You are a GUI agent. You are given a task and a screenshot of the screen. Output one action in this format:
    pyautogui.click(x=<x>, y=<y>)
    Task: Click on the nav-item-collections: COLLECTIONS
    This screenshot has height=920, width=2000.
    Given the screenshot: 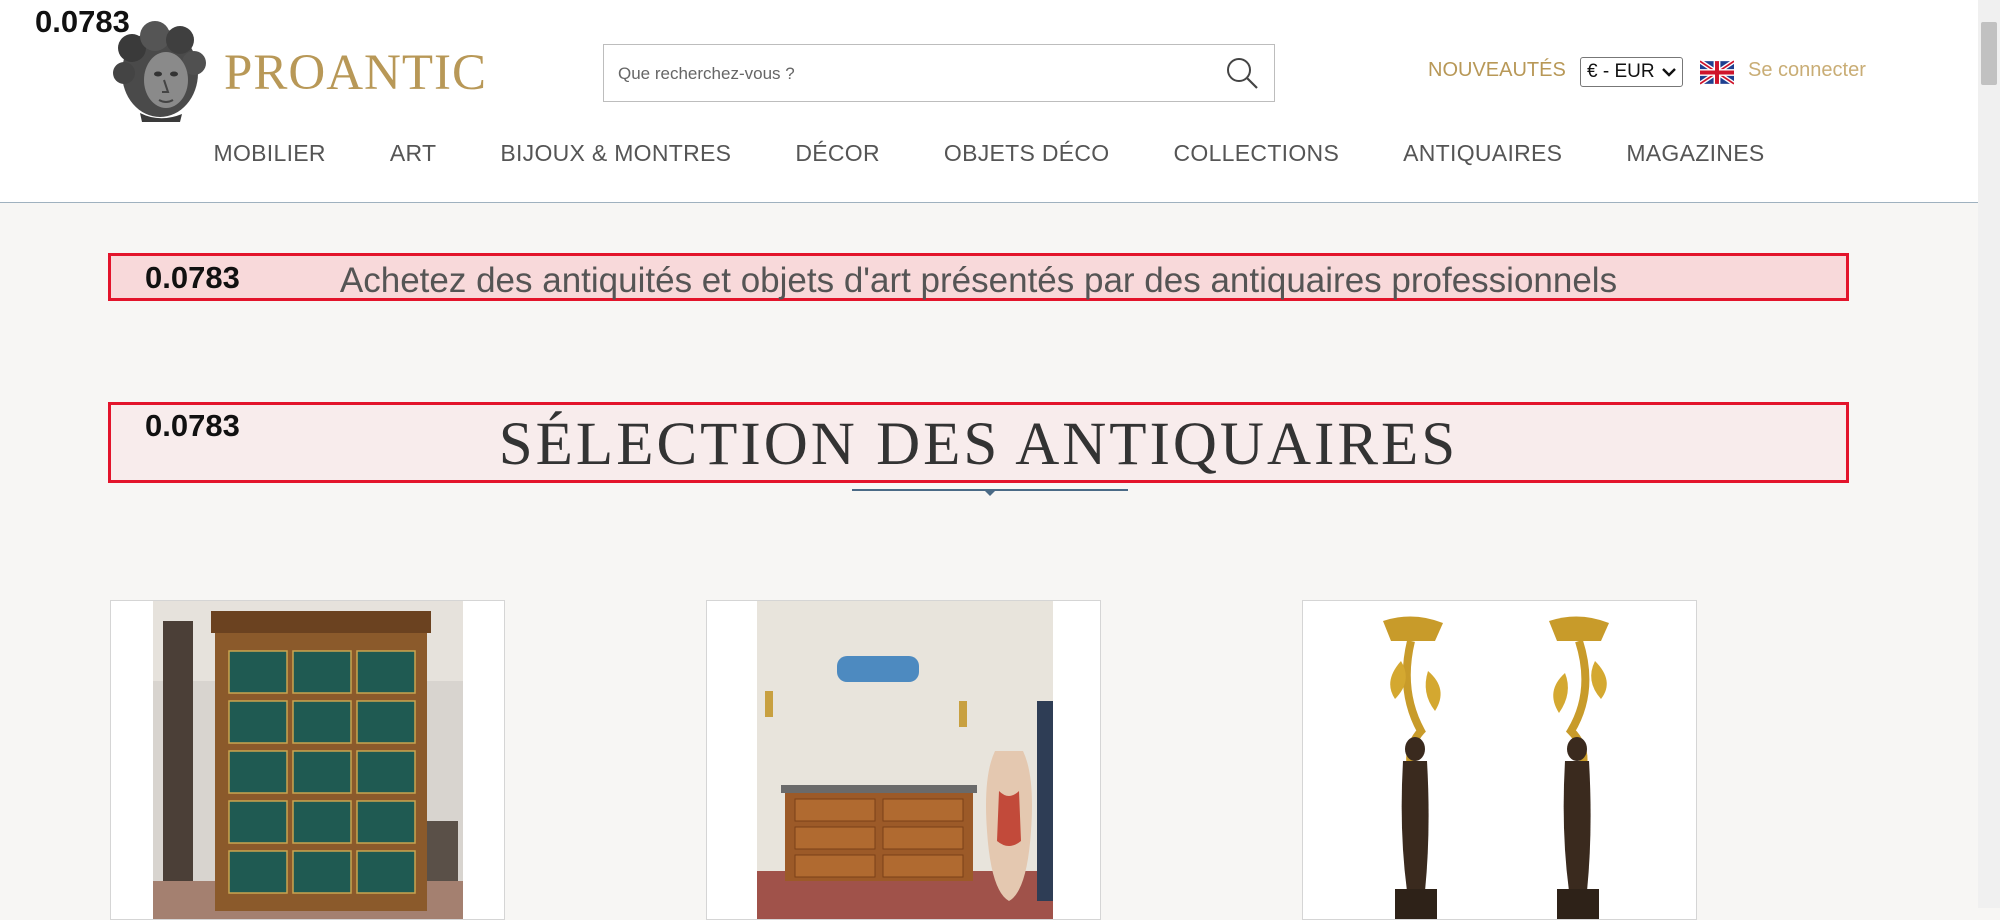 What is the action you would take?
    pyautogui.click(x=1256, y=162)
    